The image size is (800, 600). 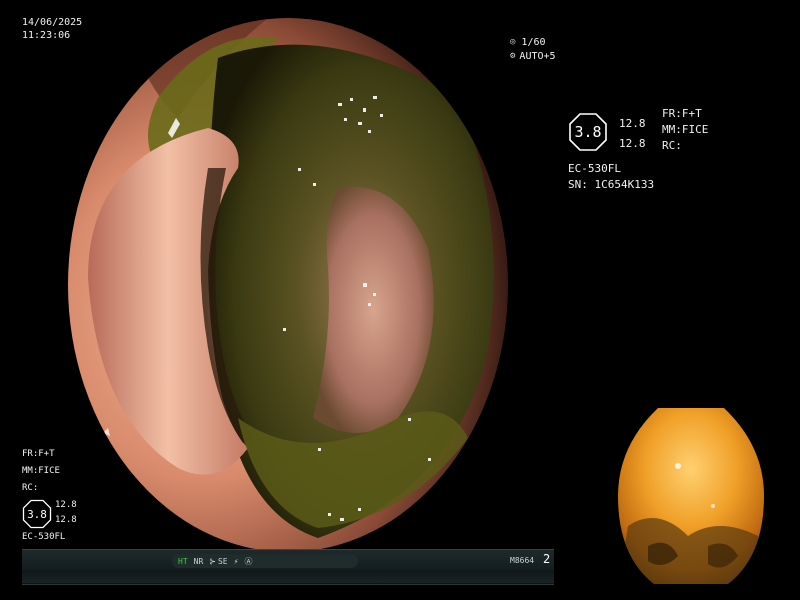 I want to click on auto-exposure-value: AUTO+5, so click(x=537, y=56).